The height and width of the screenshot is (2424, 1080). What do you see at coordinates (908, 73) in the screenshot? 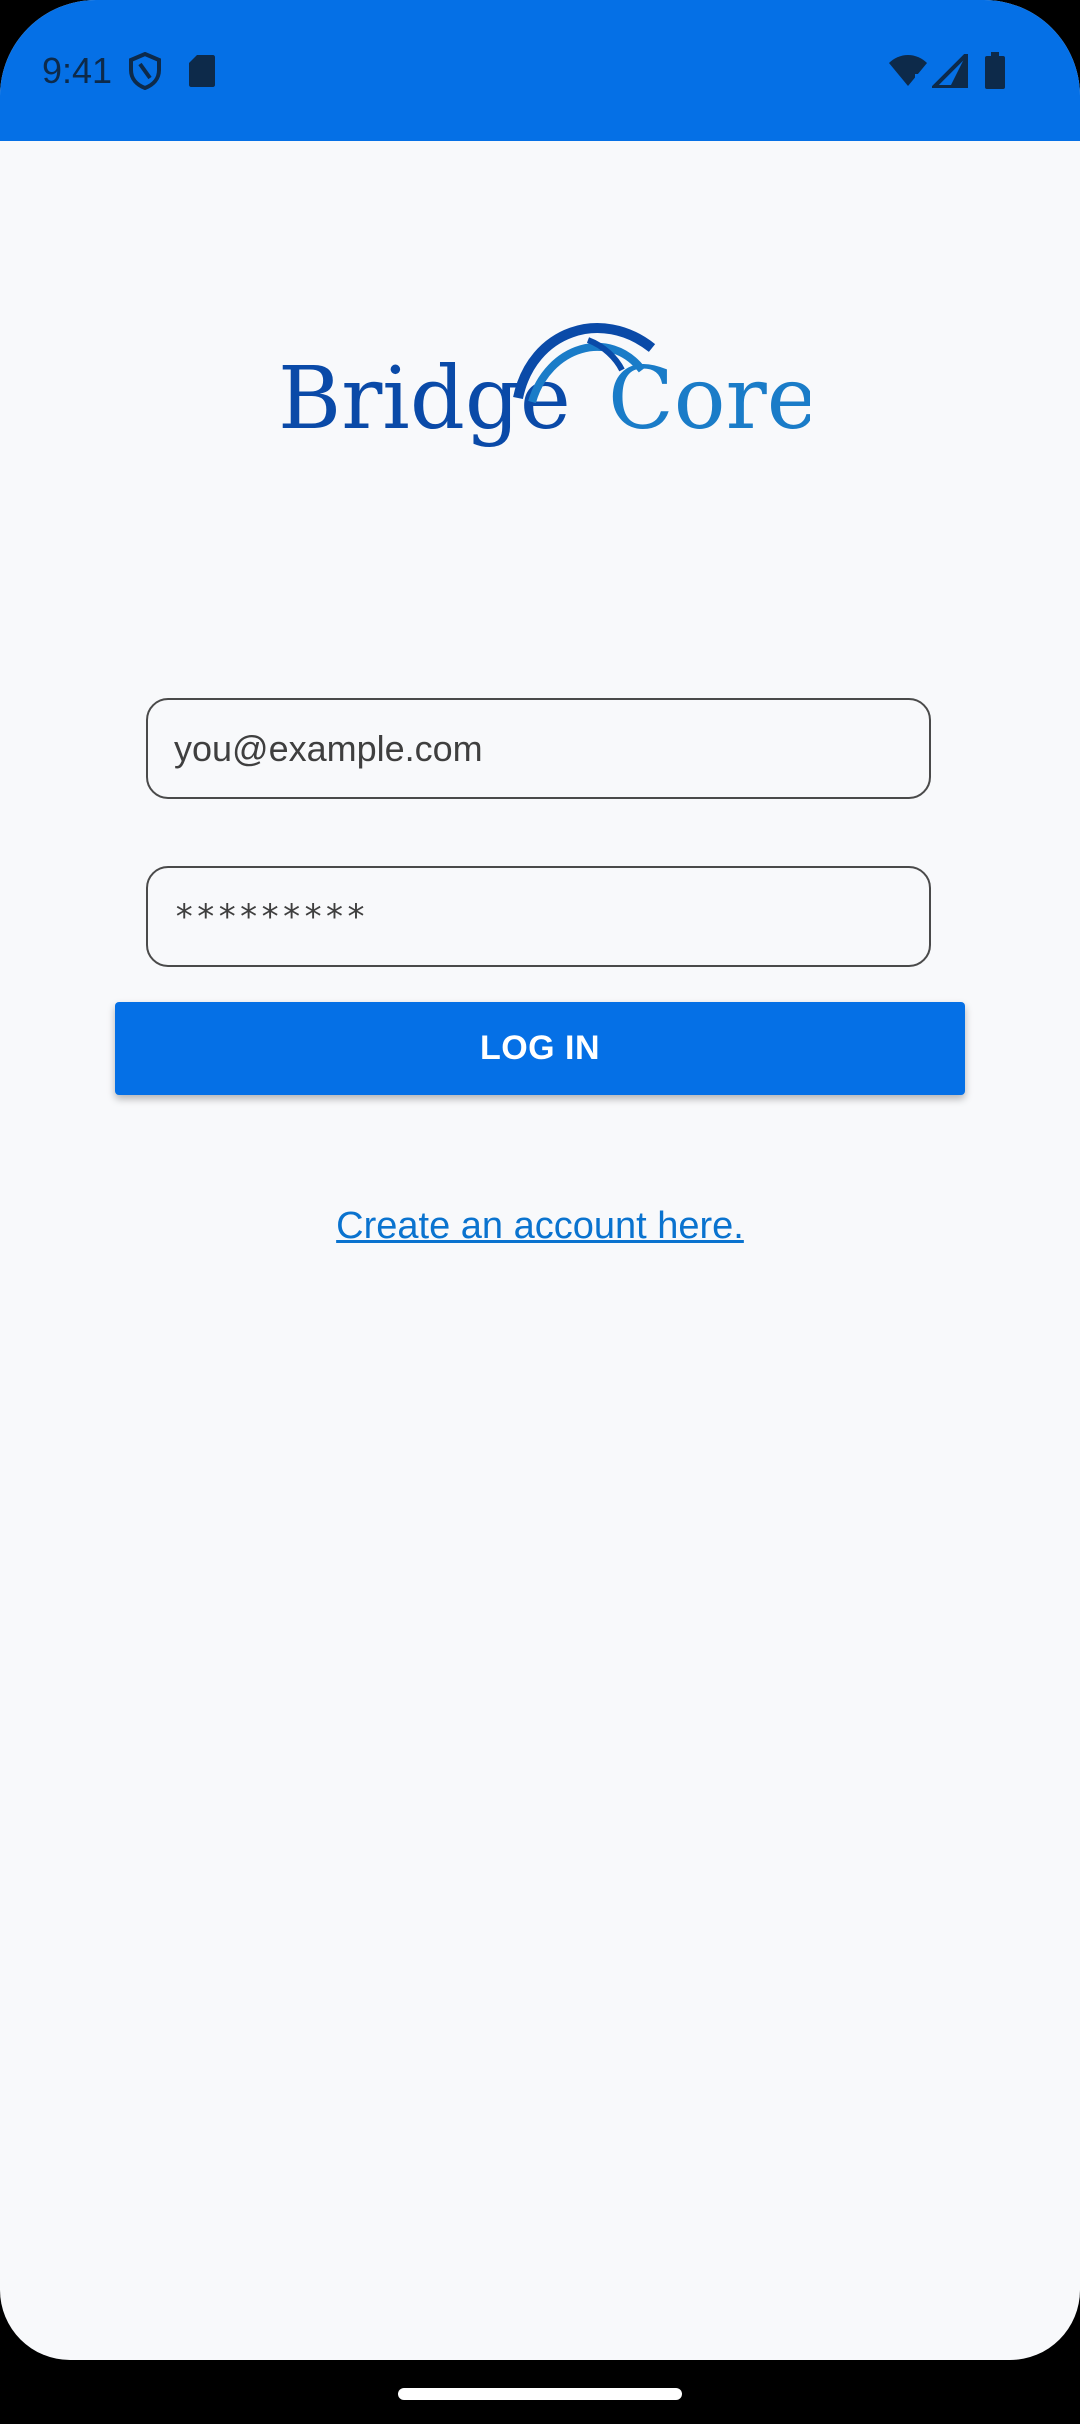
I see `wifi-icon` at bounding box center [908, 73].